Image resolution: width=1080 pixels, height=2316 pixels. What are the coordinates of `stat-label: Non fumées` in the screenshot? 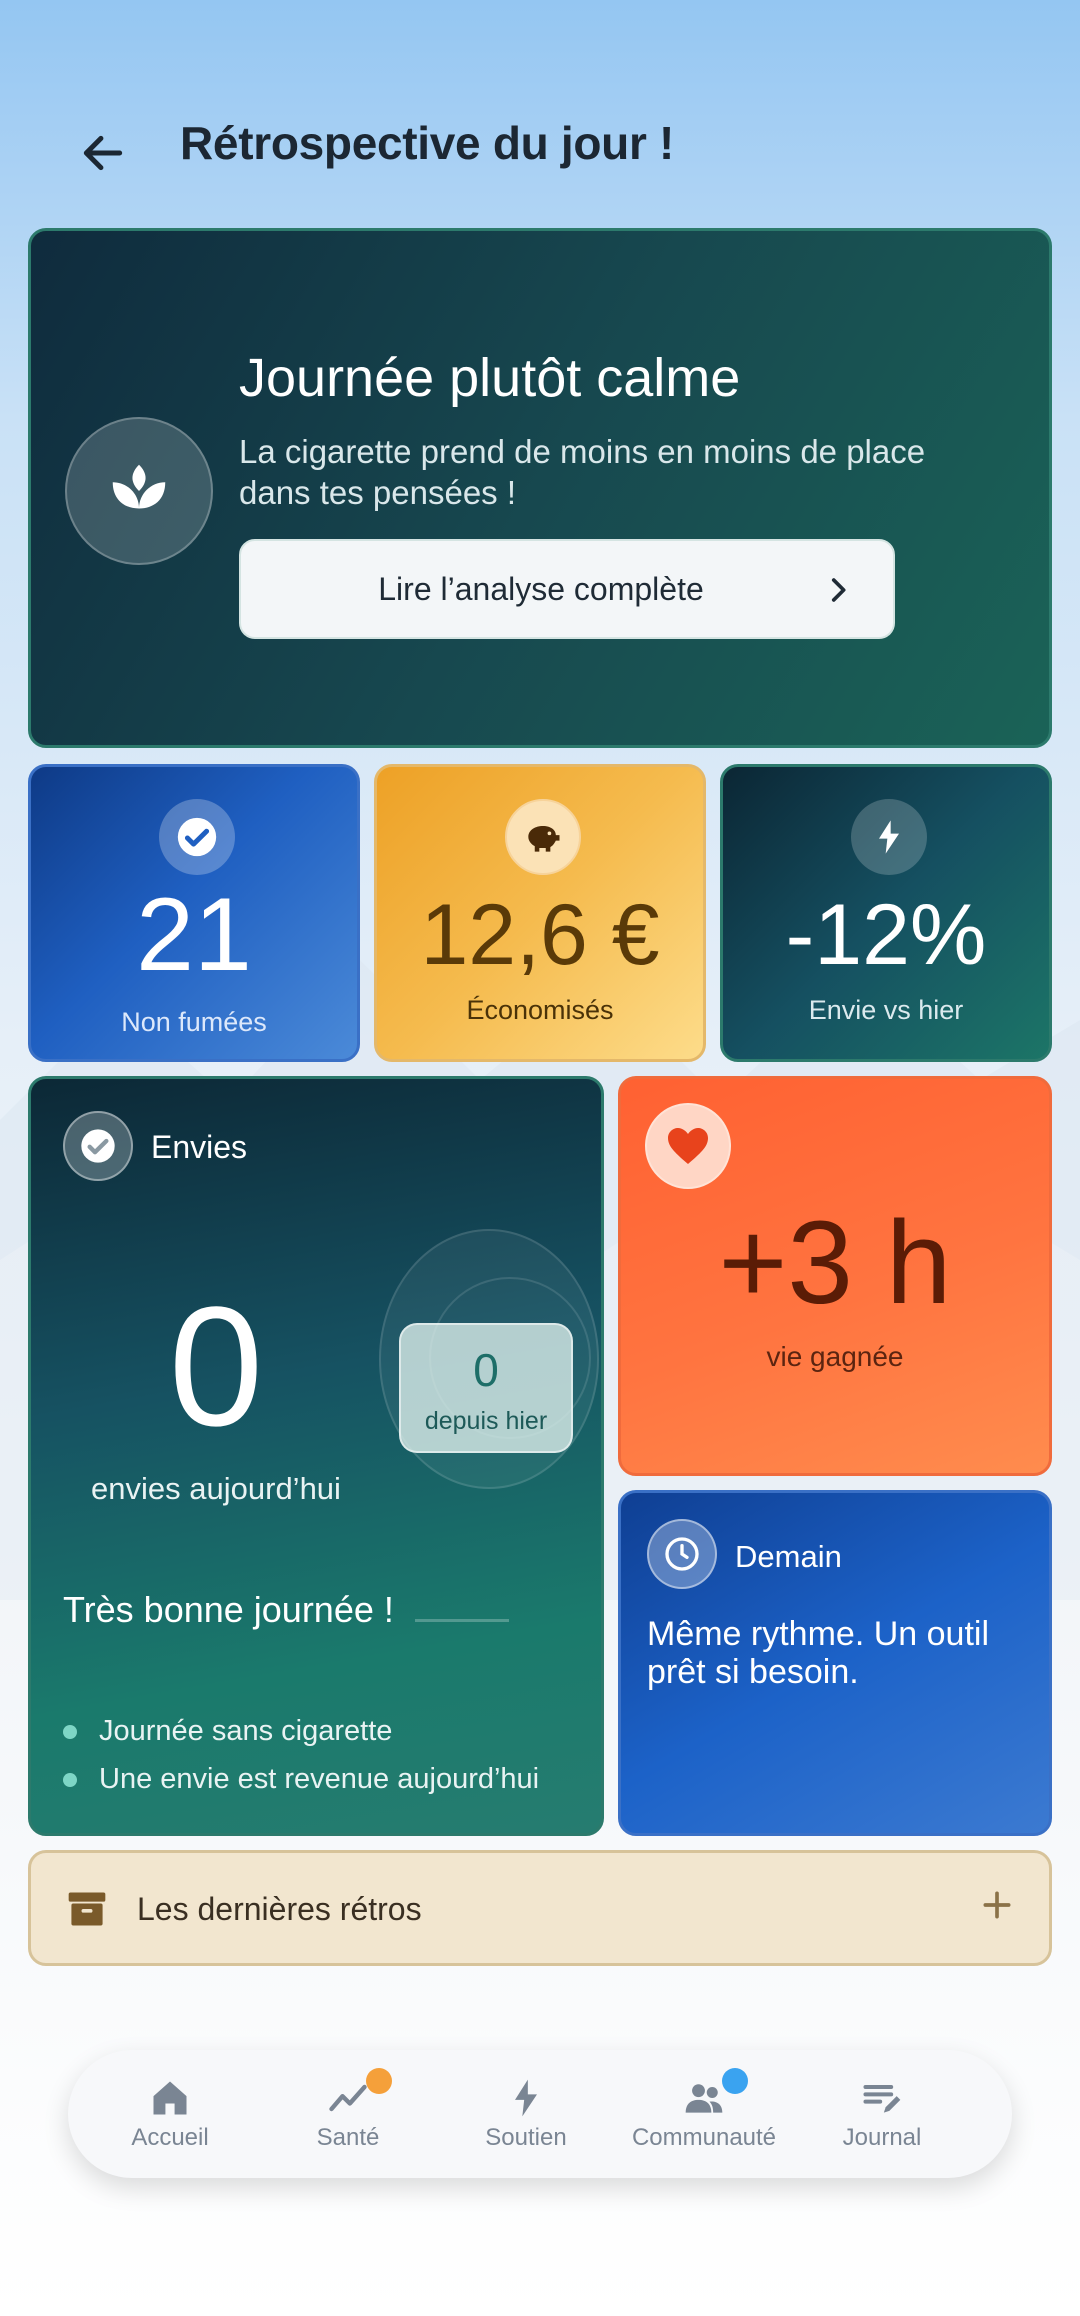 It's located at (194, 1022).